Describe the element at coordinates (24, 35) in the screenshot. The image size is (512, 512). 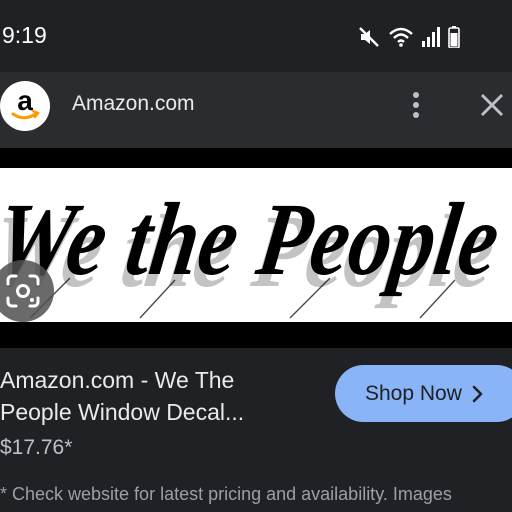
I see `status-time: 9:19` at that location.